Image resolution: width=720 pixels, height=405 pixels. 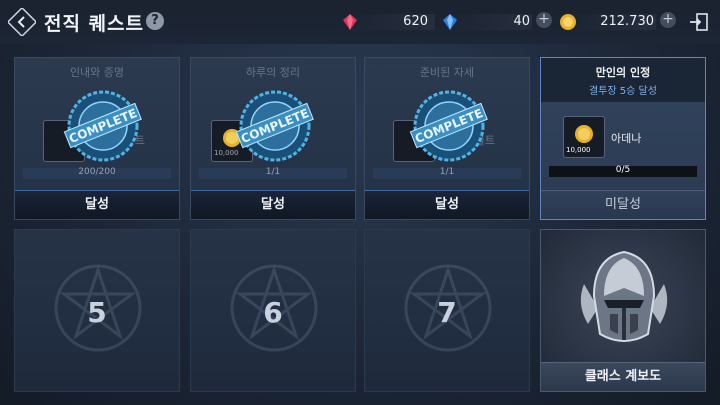 What do you see at coordinates (699, 22) in the screenshot?
I see `exit-icon` at bounding box center [699, 22].